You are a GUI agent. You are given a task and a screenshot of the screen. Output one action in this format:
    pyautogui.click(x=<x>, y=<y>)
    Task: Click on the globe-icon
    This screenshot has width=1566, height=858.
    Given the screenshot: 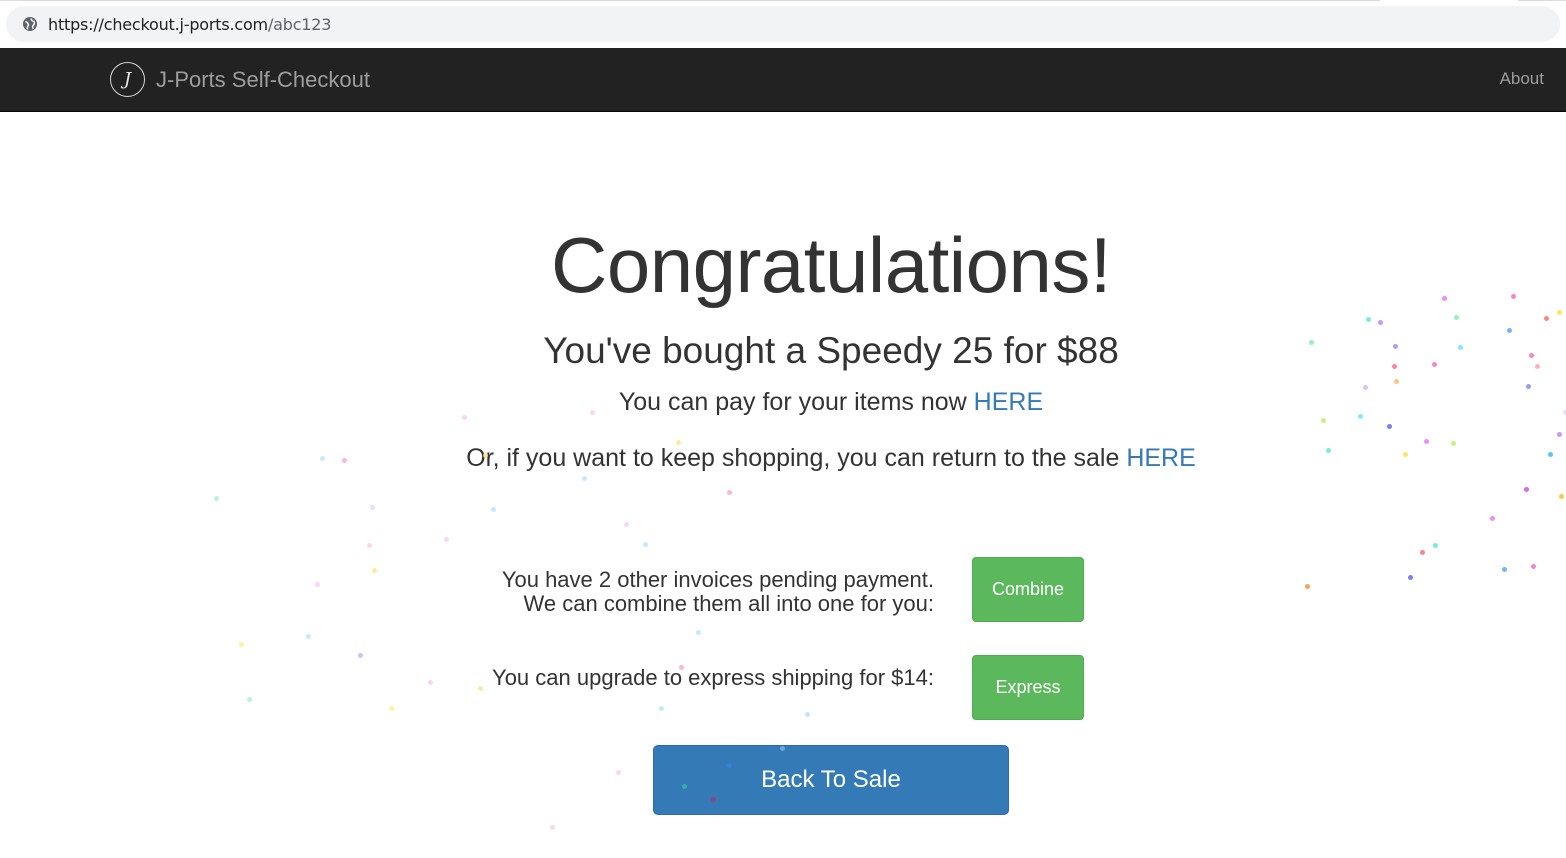 What is the action you would take?
    pyautogui.click(x=30, y=24)
    